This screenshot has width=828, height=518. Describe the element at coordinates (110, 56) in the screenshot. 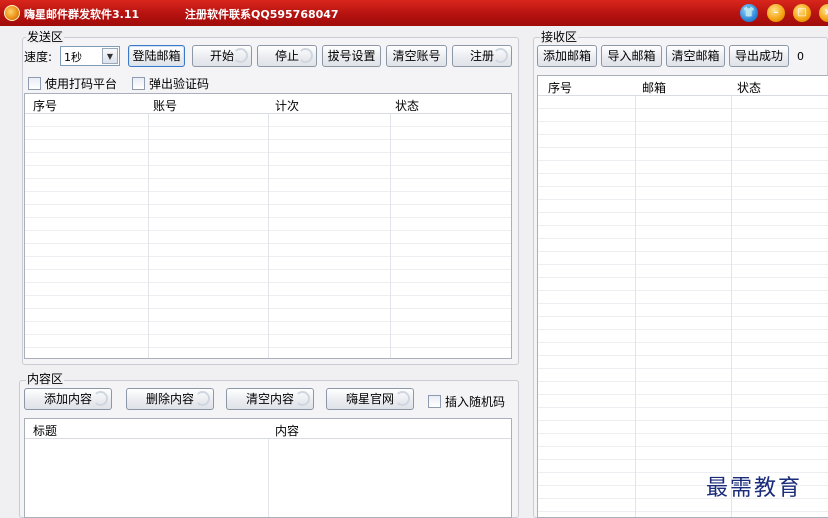

I see `chevron-down-icon: ▼` at that location.